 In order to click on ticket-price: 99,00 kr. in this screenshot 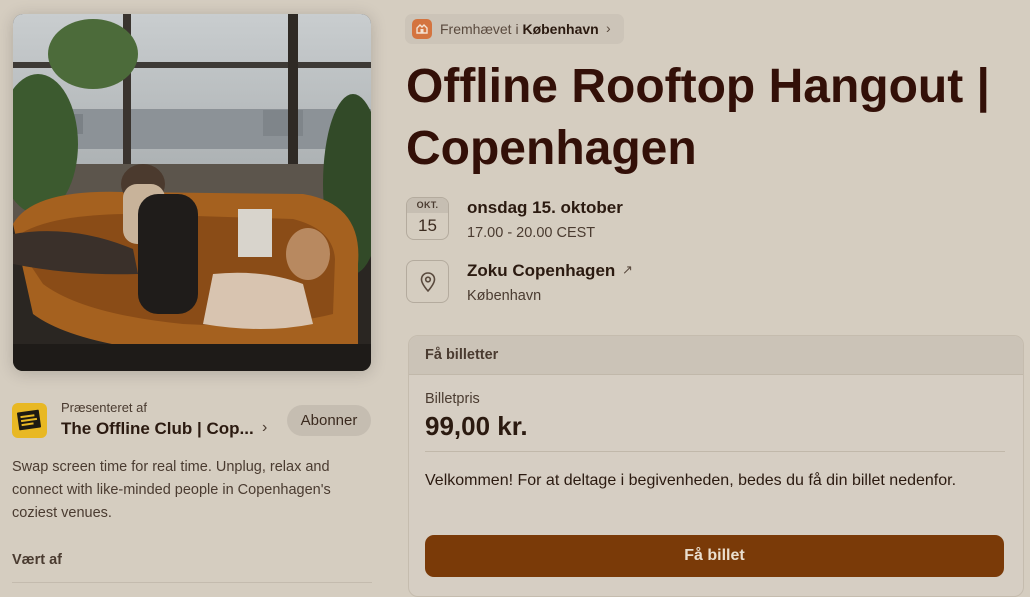, I will do `click(476, 426)`.